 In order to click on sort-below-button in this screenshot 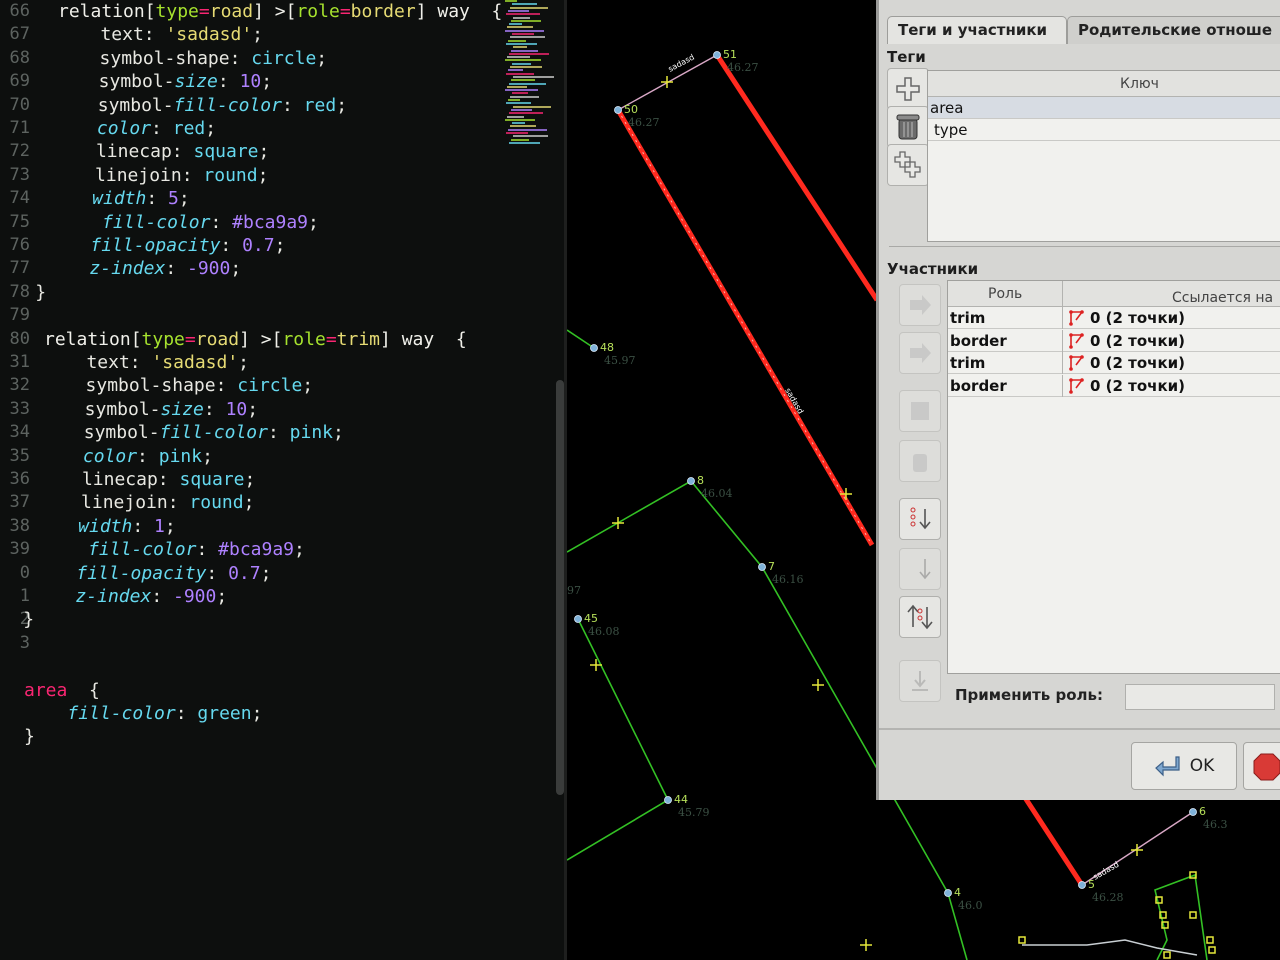, I will do `click(920, 569)`.